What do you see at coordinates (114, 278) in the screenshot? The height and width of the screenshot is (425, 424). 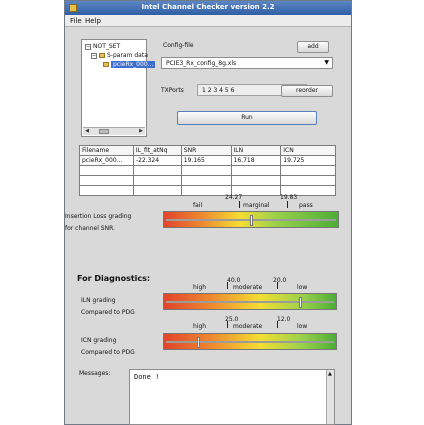 I see `diagnostics-heading: For Diagnostics:` at bounding box center [114, 278].